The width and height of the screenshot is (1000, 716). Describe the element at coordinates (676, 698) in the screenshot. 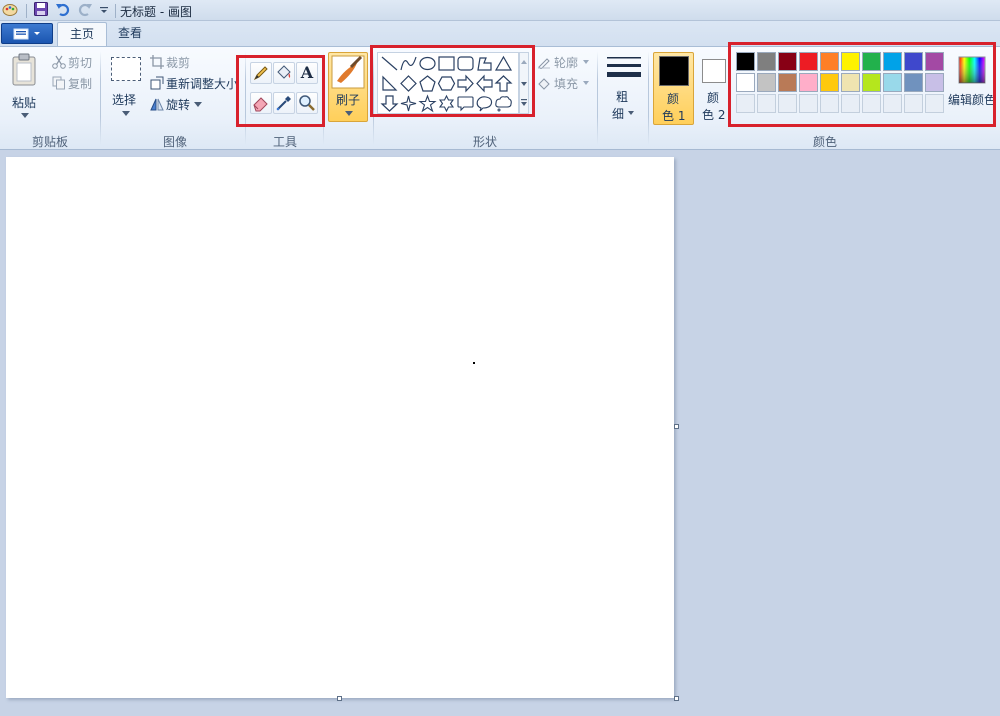

I see `resize-handle-corner` at that location.